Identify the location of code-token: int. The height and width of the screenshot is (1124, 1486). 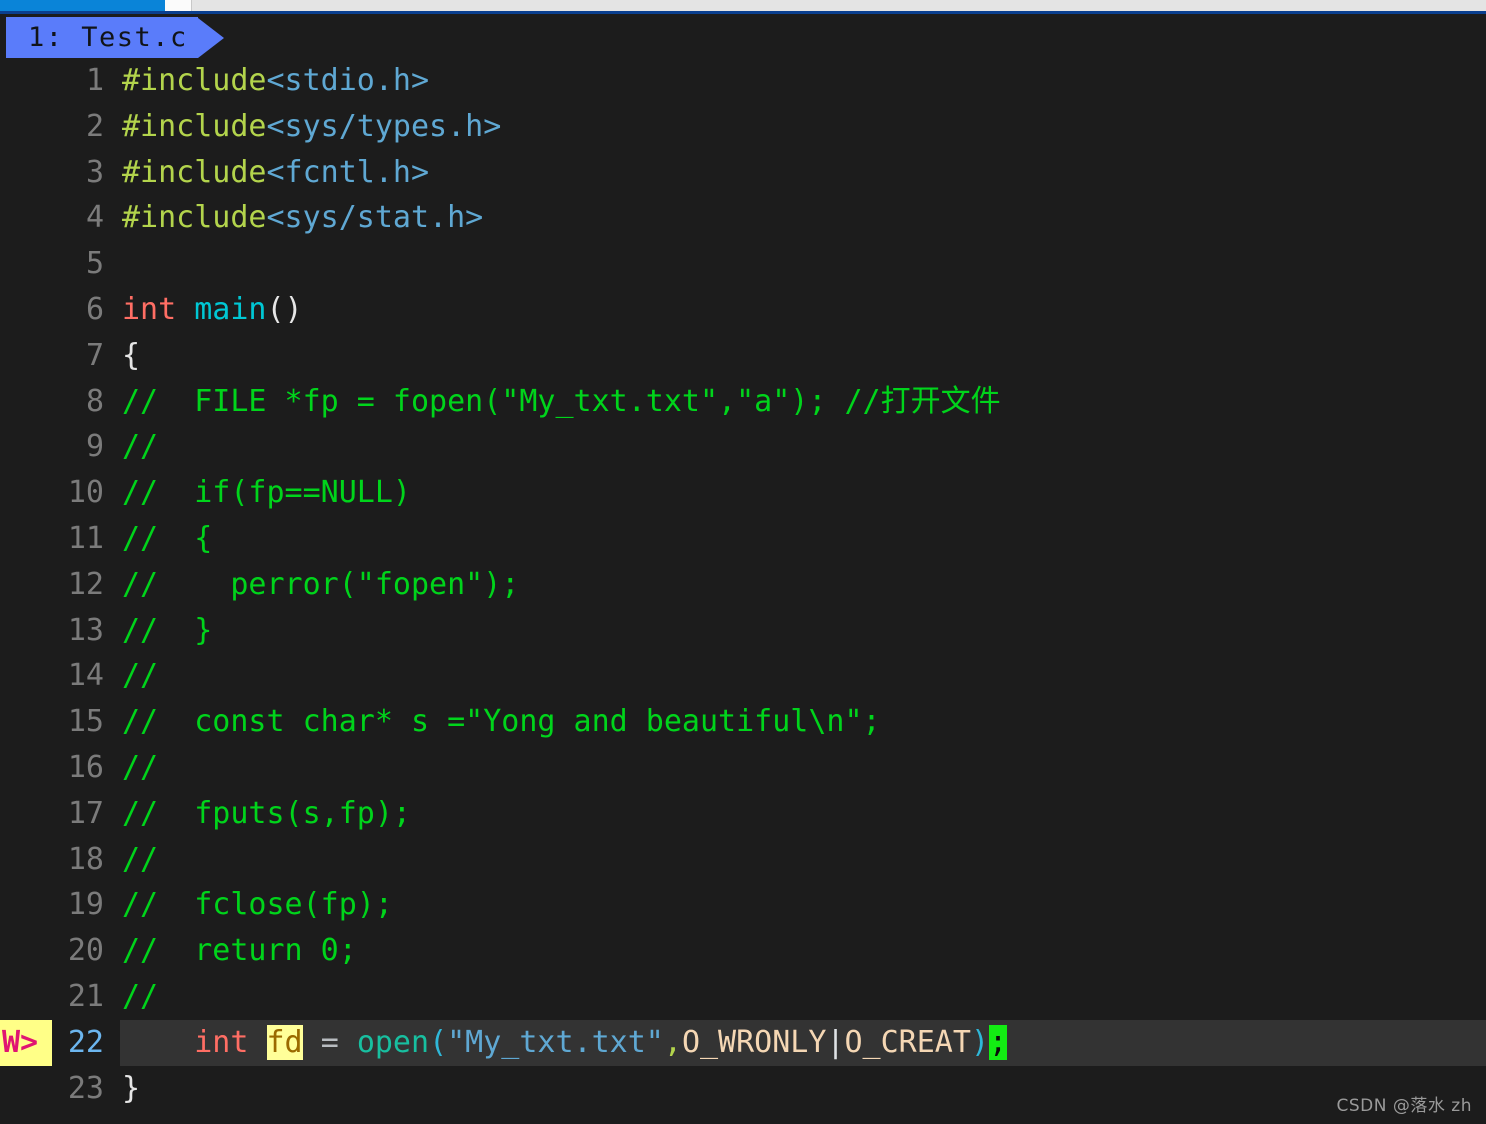
(221, 1042).